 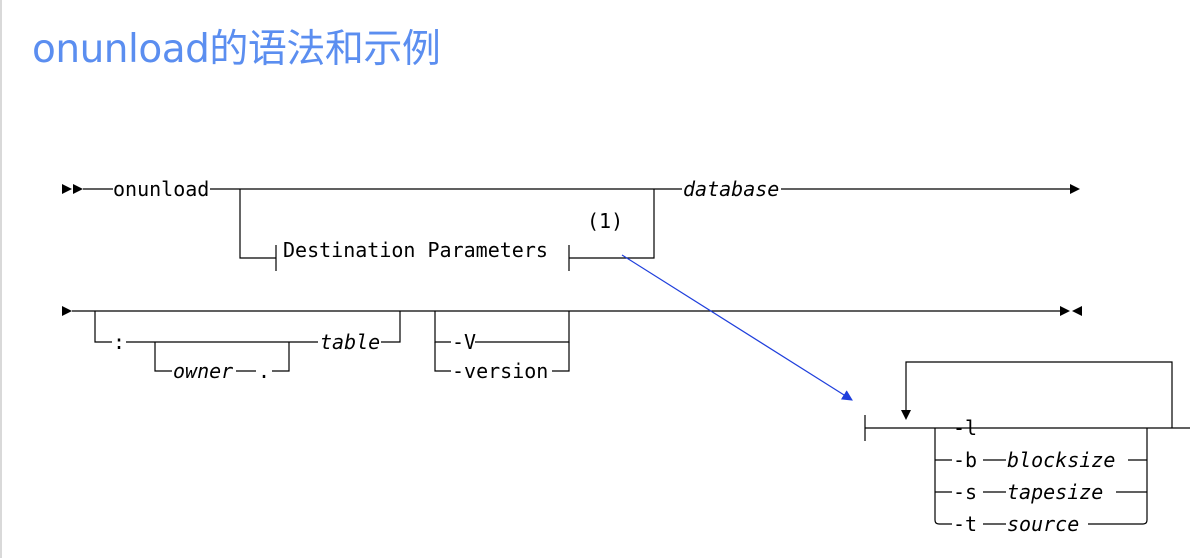 I want to click on opt-V-label: -V, so click(x=464, y=342).